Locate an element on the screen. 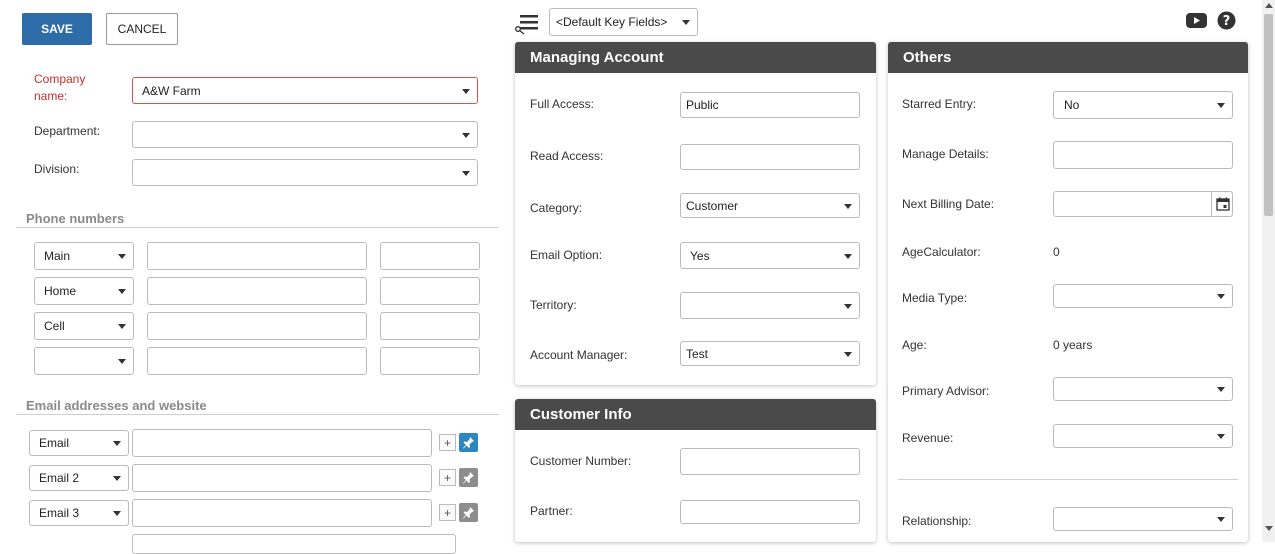 The height and width of the screenshot is (554, 1275). scroll-down-icon is located at coordinates (1269, 528).